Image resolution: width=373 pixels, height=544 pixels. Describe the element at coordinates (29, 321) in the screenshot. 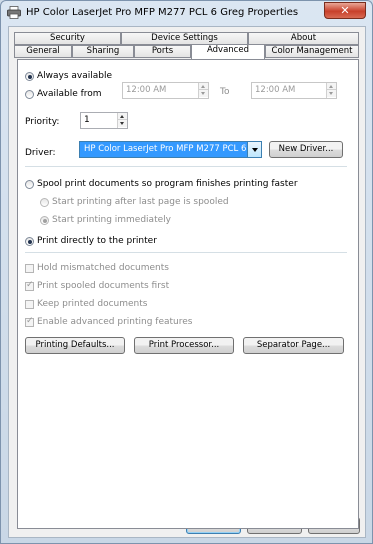

I see `advanced-features-checkbox` at that location.